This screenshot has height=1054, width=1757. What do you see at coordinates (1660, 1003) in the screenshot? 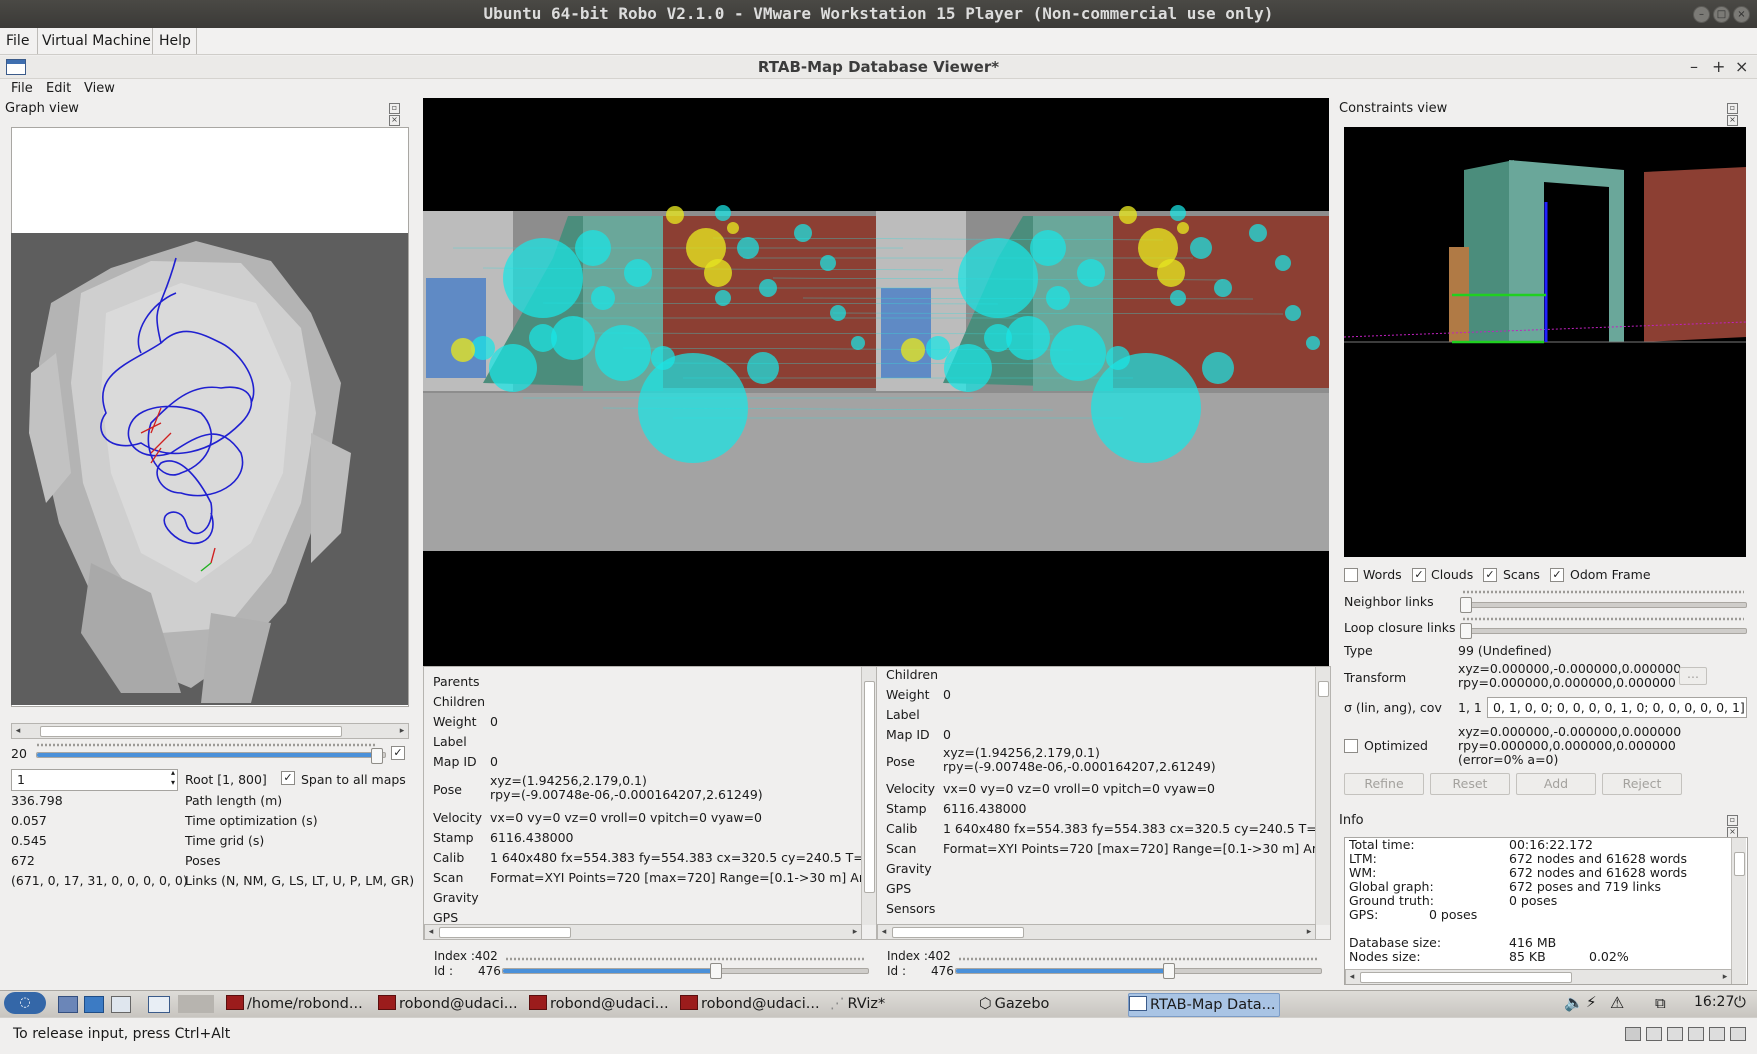
I see `network-icon: ⧉` at bounding box center [1660, 1003].